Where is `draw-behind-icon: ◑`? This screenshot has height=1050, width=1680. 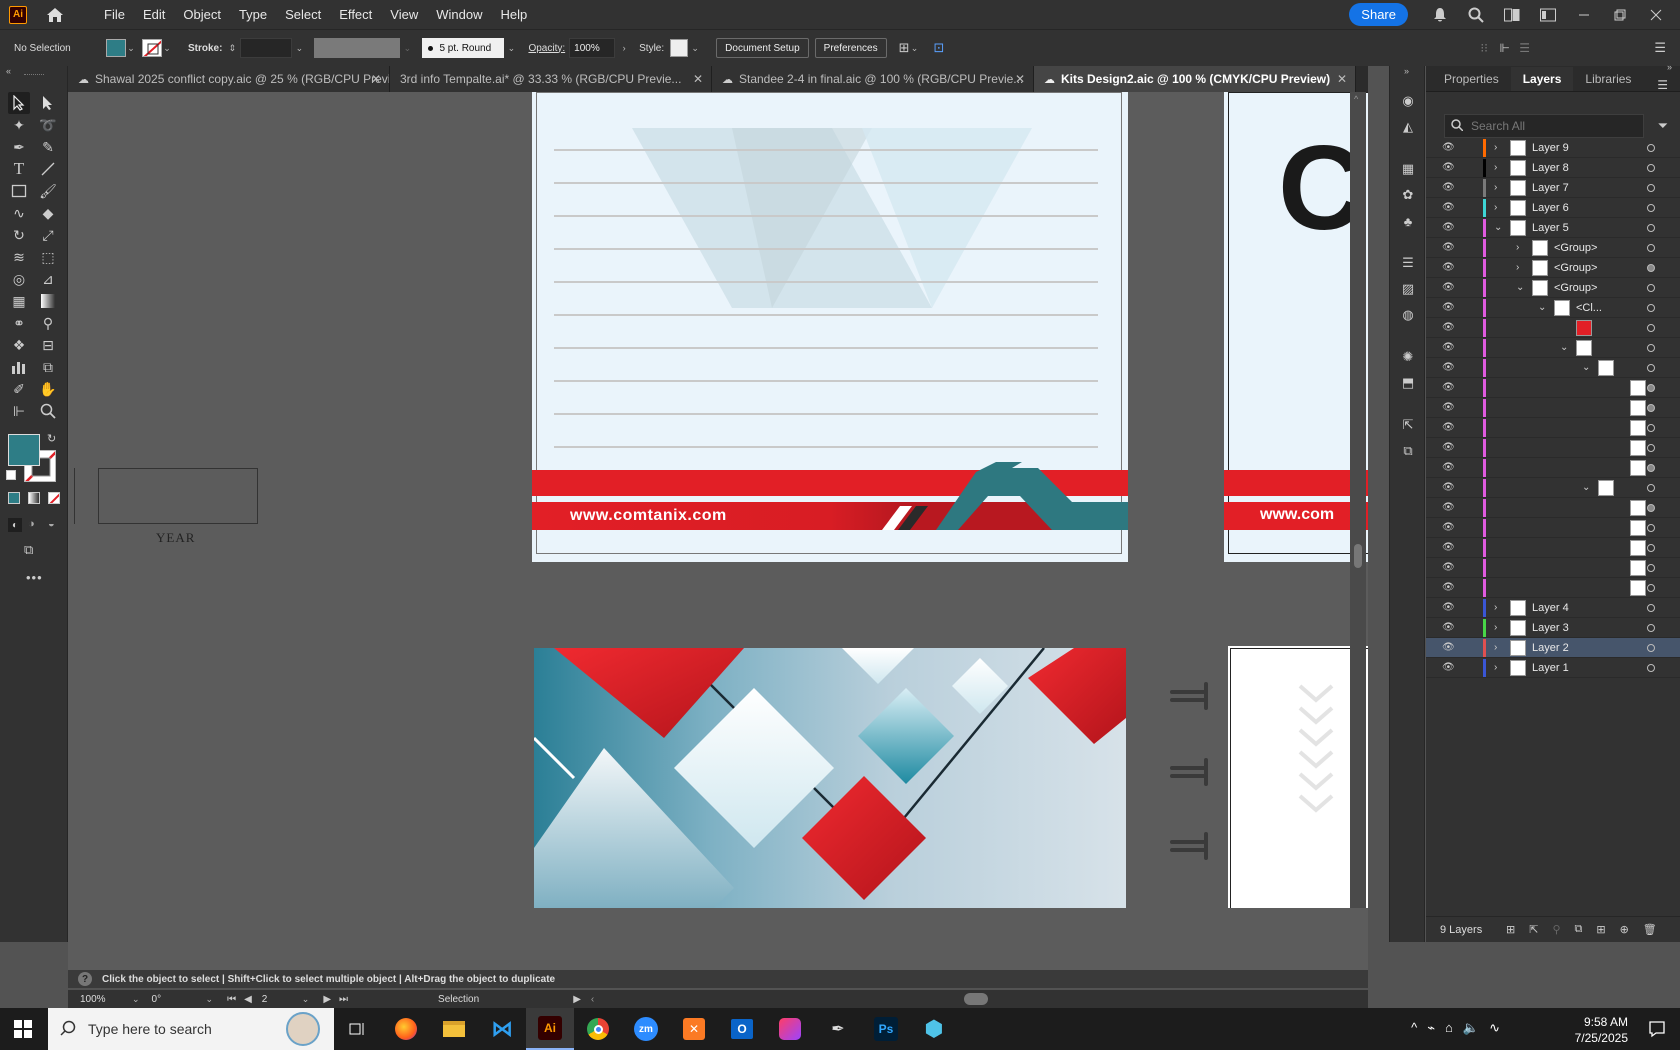 draw-behind-icon: ◑ is located at coordinates (31, 524).